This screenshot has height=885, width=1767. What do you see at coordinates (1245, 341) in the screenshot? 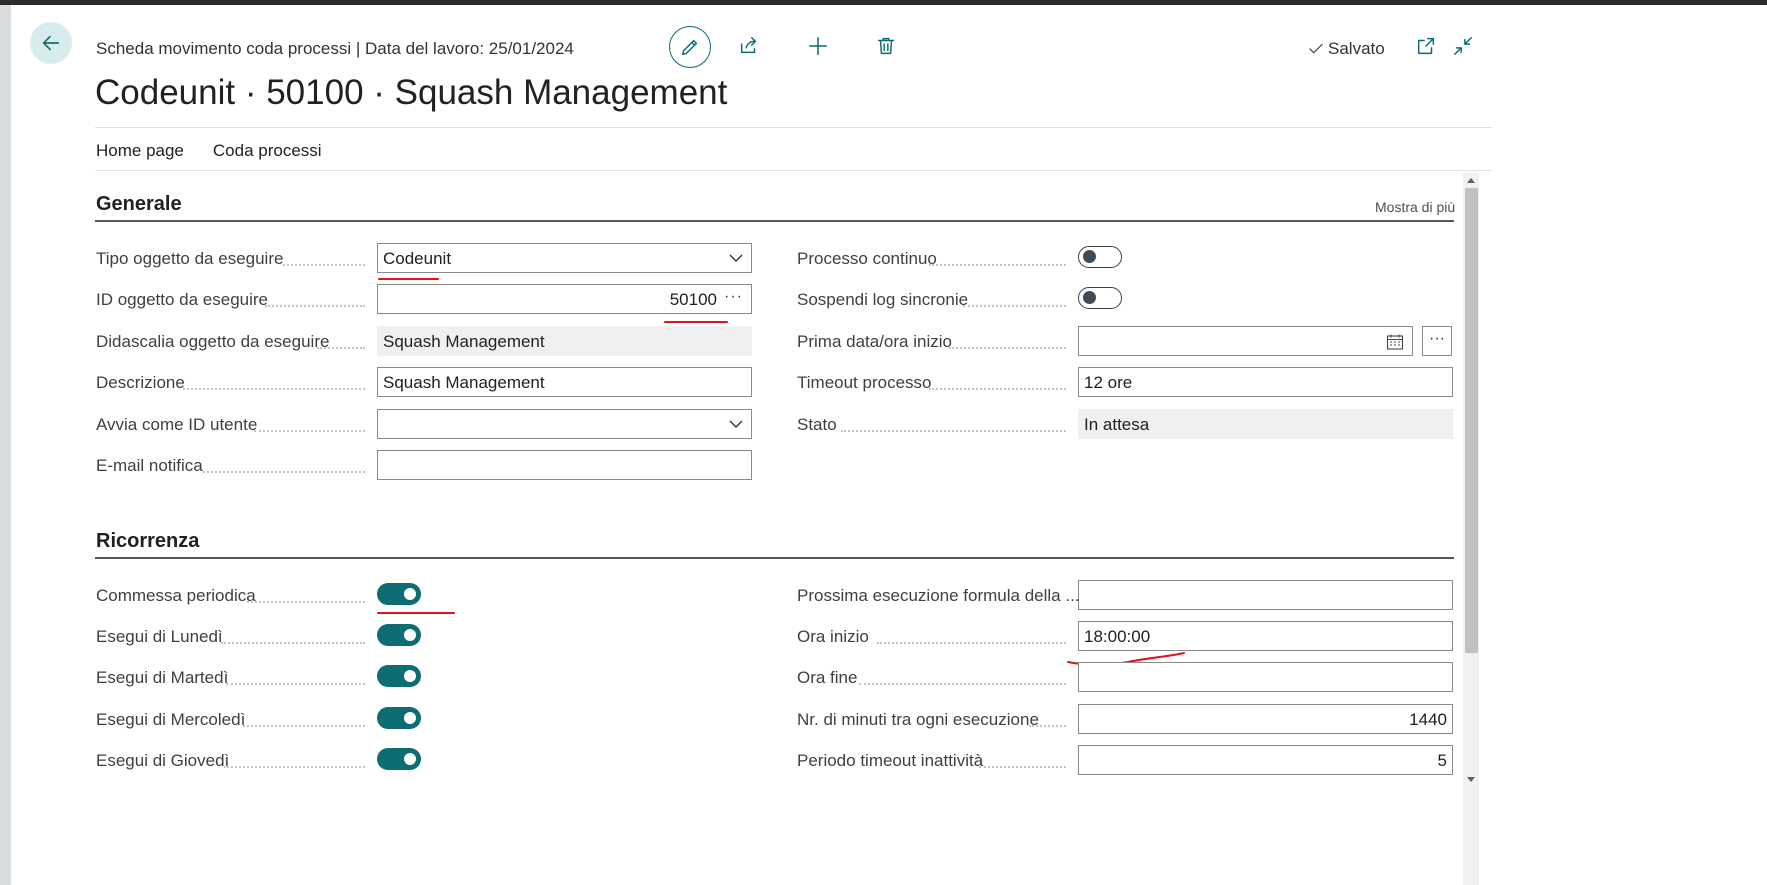
I see `prima-data-input` at bounding box center [1245, 341].